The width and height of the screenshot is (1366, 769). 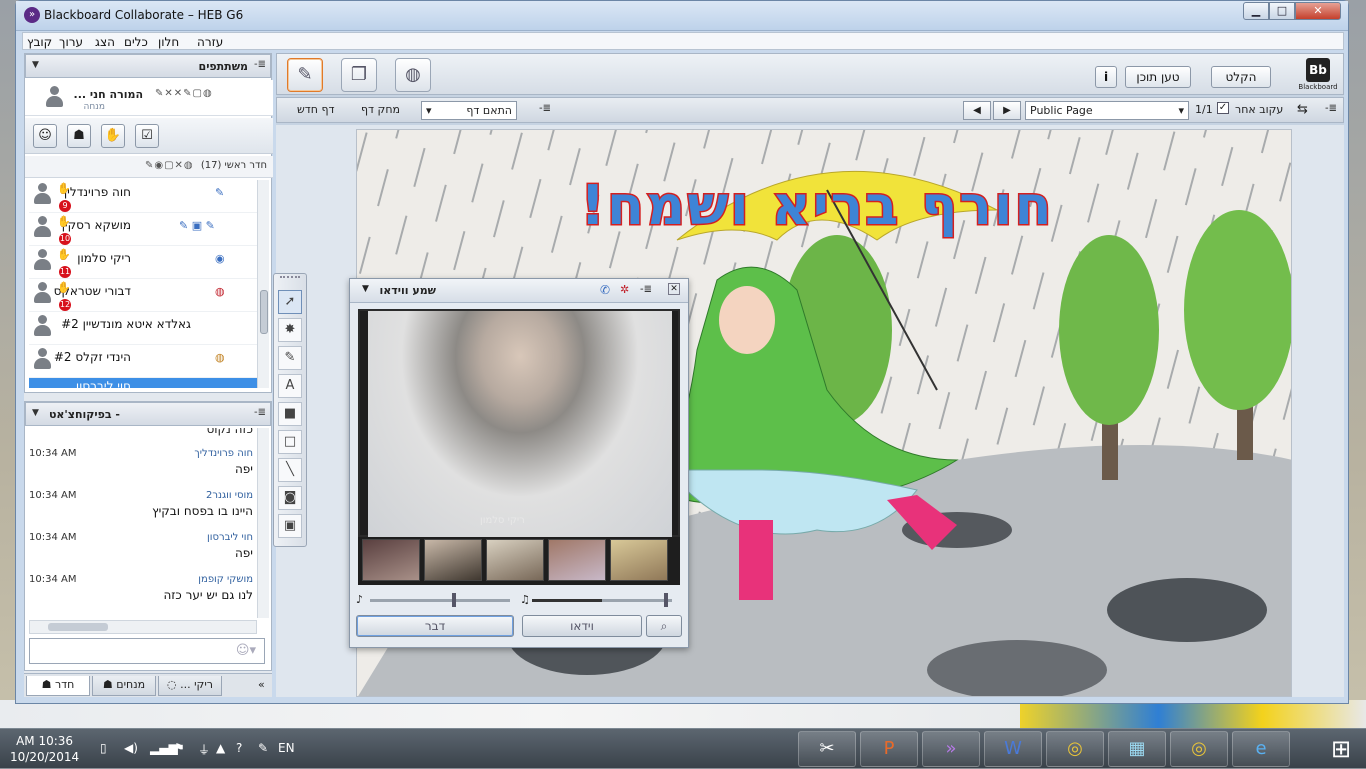 I want to click on palette-grip, so click(x=290, y=279).